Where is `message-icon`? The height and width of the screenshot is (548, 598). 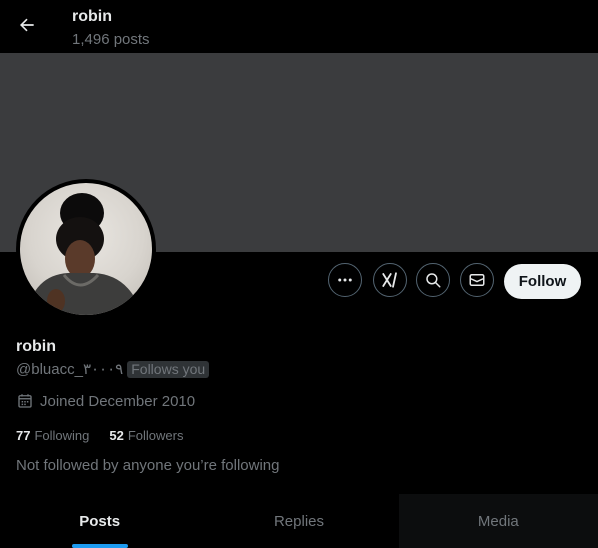 message-icon is located at coordinates (477, 280).